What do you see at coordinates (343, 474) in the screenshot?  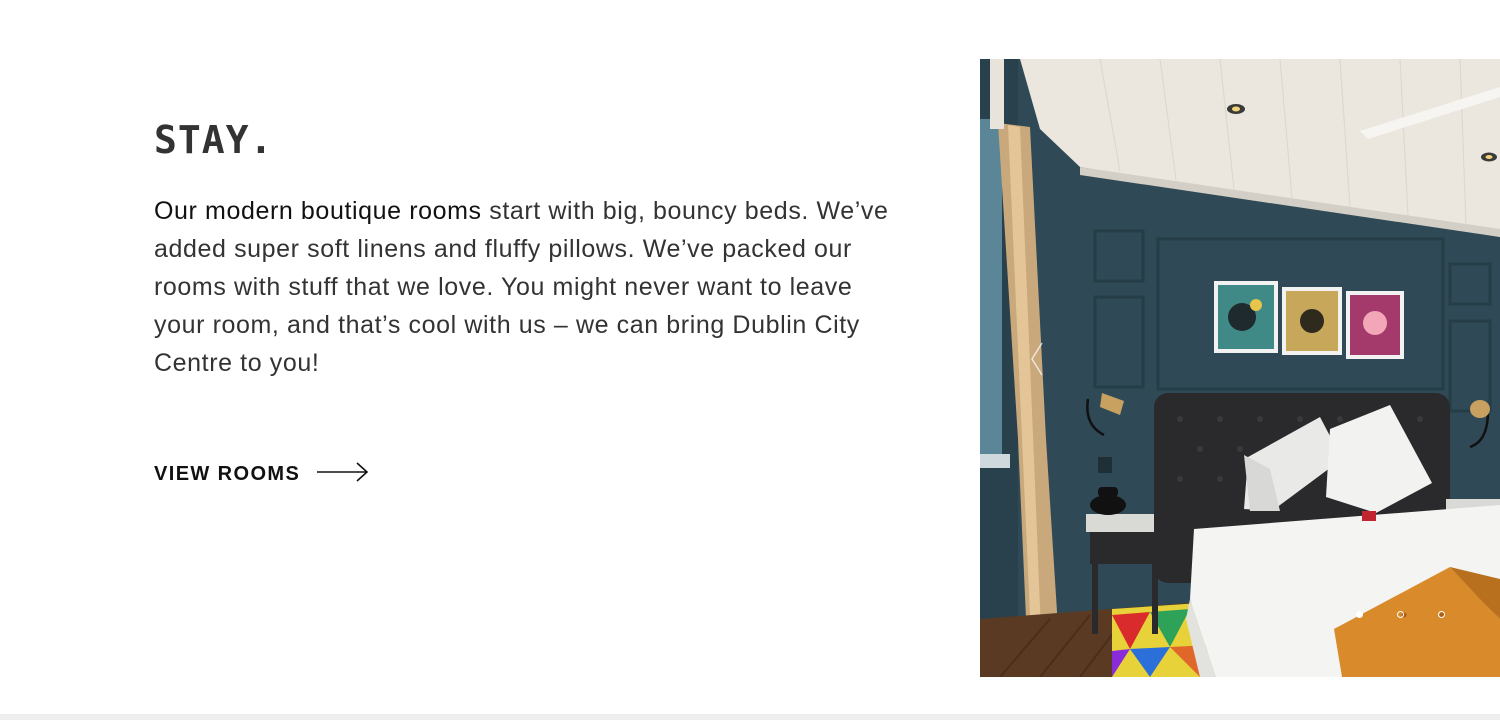 I see `arrow-right-icon` at bounding box center [343, 474].